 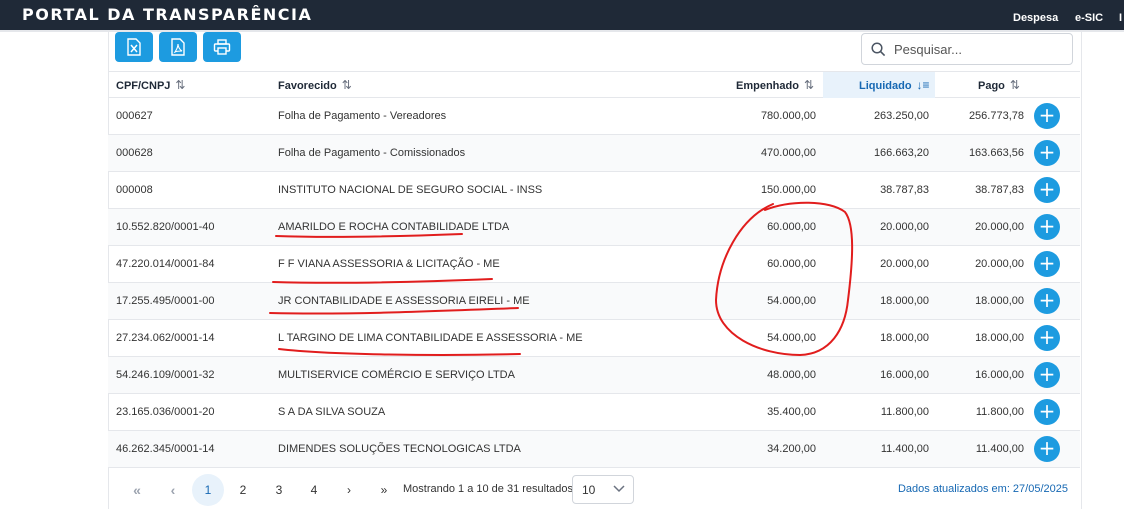 What do you see at coordinates (619, 489) in the screenshot?
I see `chevron-down-icon` at bounding box center [619, 489].